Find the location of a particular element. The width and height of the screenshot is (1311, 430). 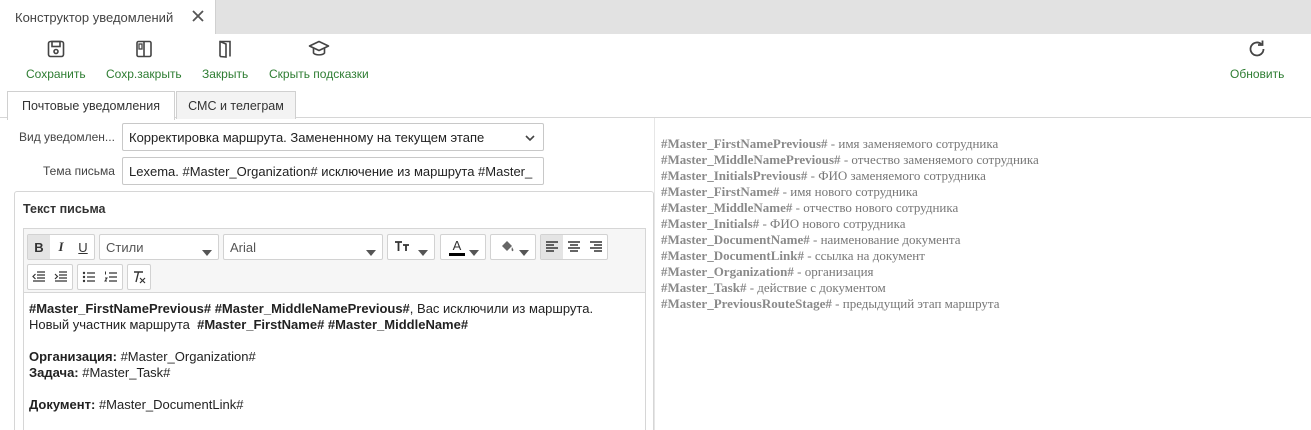

font-select: Arial is located at coordinates (303, 247).